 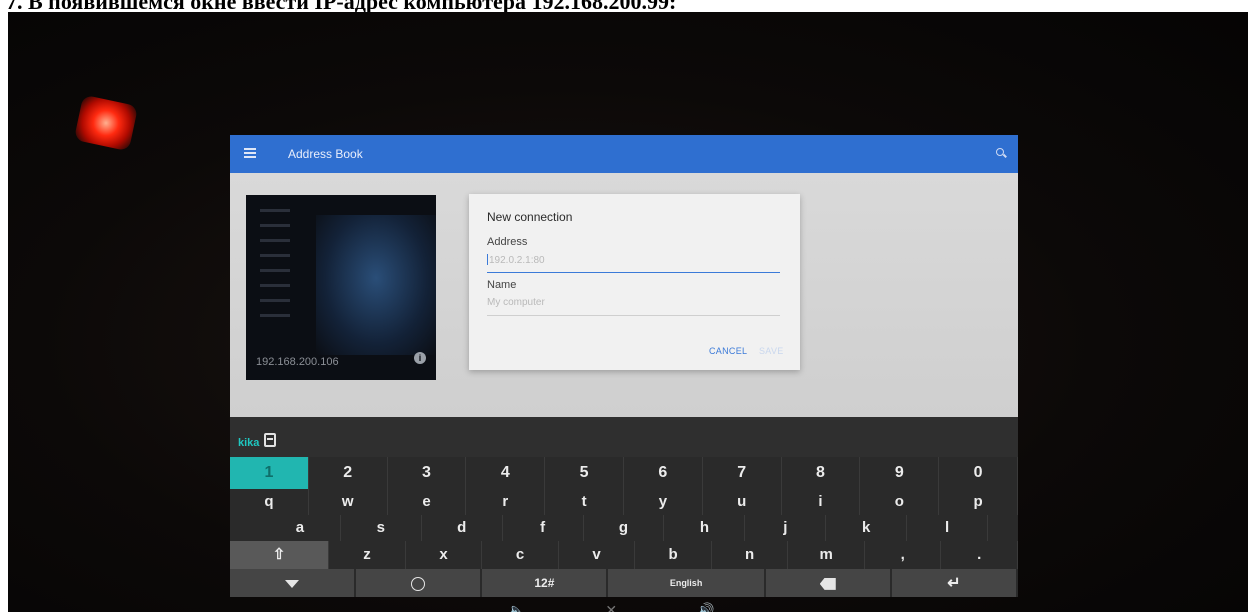 I want to click on hide-keyboard-button, so click(x=293, y=583).